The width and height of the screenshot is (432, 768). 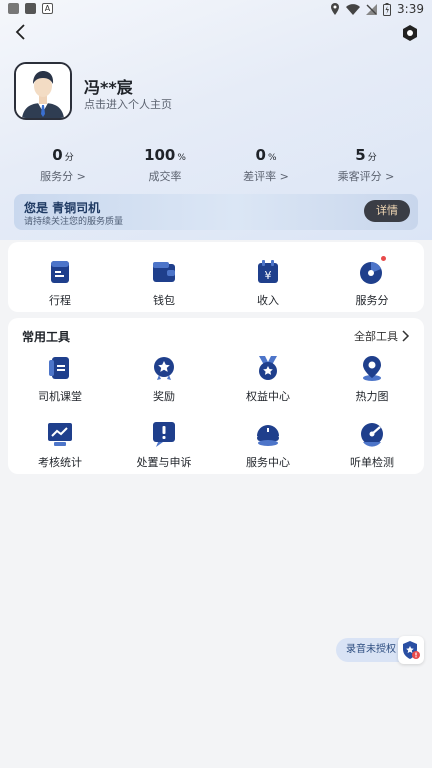 What do you see at coordinates (63, 176) in the screenshot?
I see `stat-label: 服务分 >` at bounding box center [63, 176].